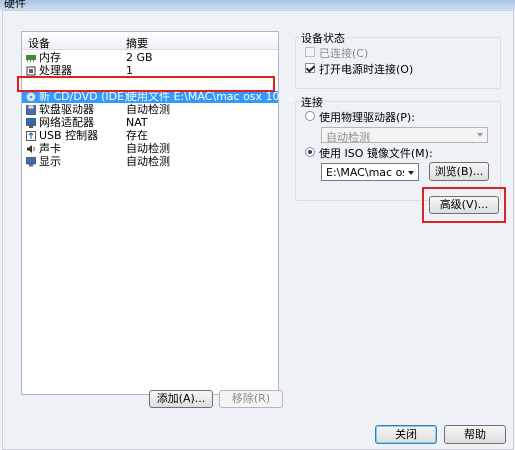 Image resolution: width=515 pixels, height=450 pixels. Describe the element at coordinates (31, 71) in the screenshot. I see `processor-icon` at that location.